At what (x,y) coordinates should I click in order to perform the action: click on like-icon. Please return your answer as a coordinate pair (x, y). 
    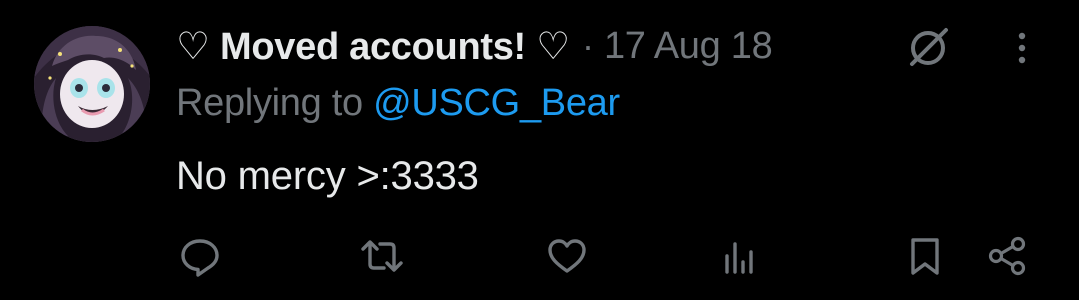
    Looking at the image, I should click on (567, 256).